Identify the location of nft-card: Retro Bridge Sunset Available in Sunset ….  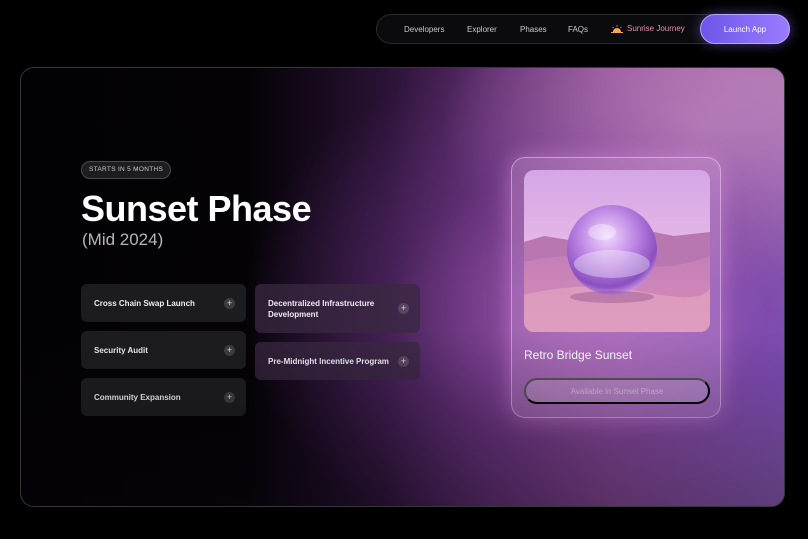
(616, 287).